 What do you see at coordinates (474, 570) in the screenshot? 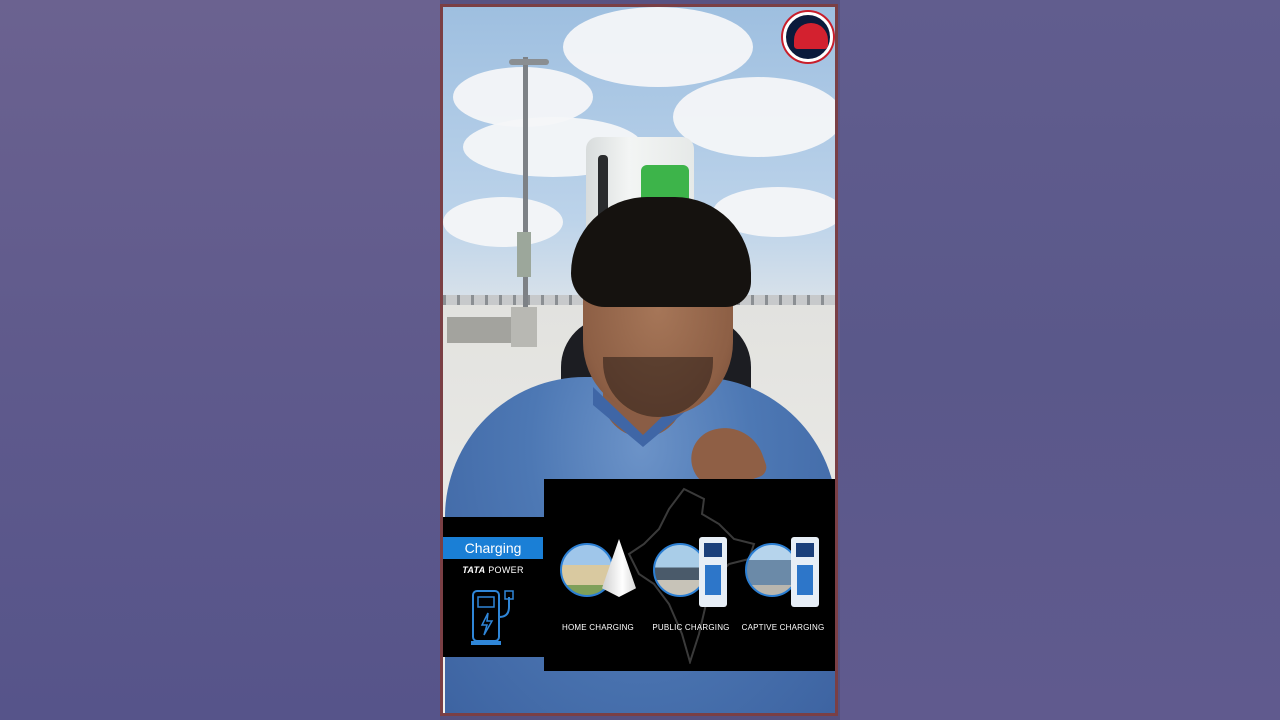
I see `brand-bold: TATA` at bounding box center [474, 570].